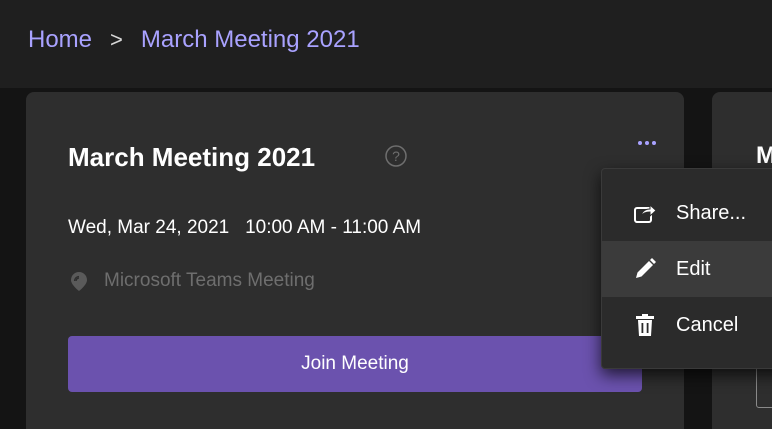 This screenshot has height=429, width=772. I want to click on meeting-location-label: Microsoft Teams Meeting, so click(209, 280).